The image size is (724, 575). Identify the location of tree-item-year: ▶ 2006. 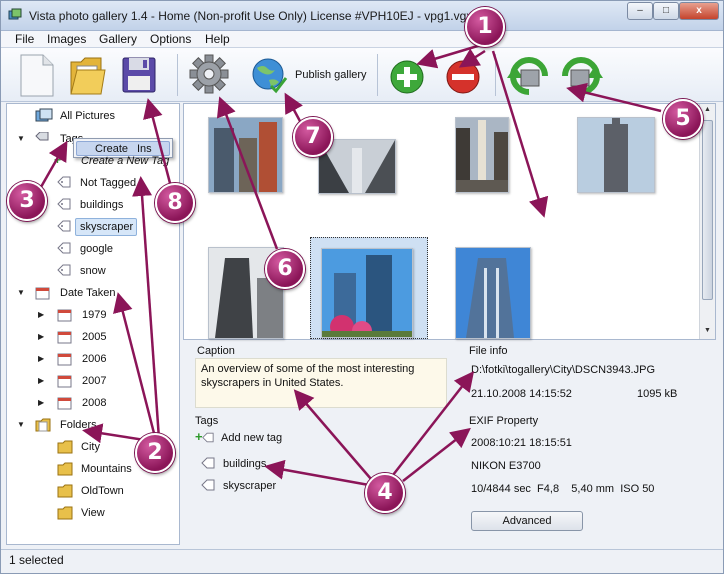
(92, 359).